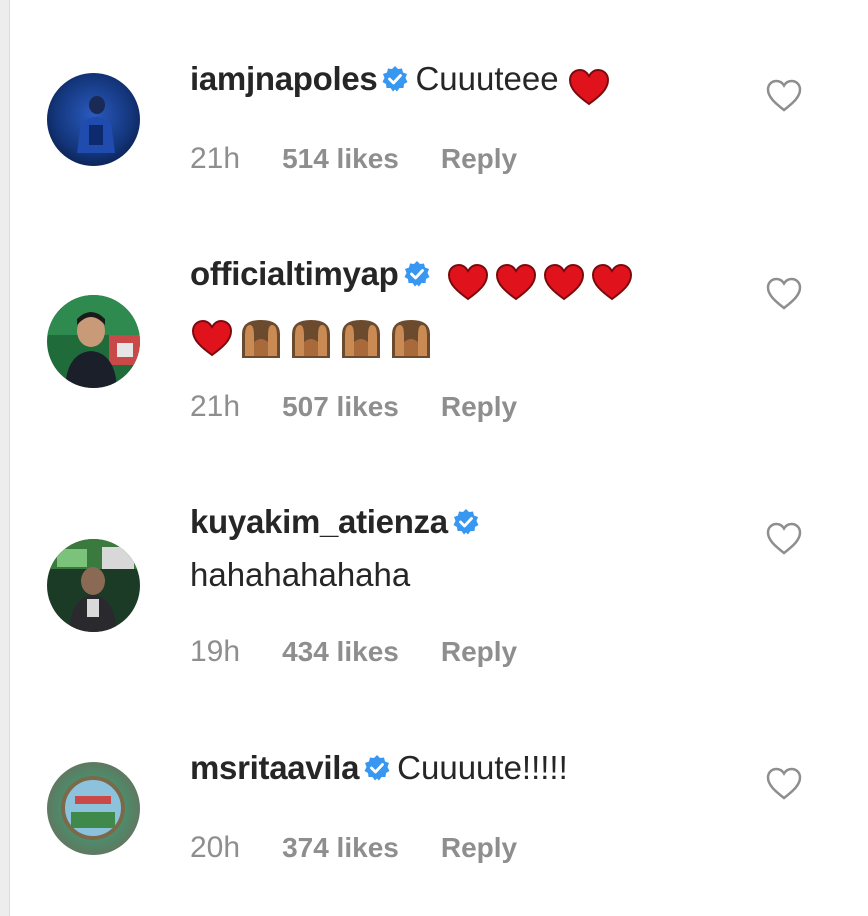  I want to click on emoji-heart-icon, so click(591, 85).